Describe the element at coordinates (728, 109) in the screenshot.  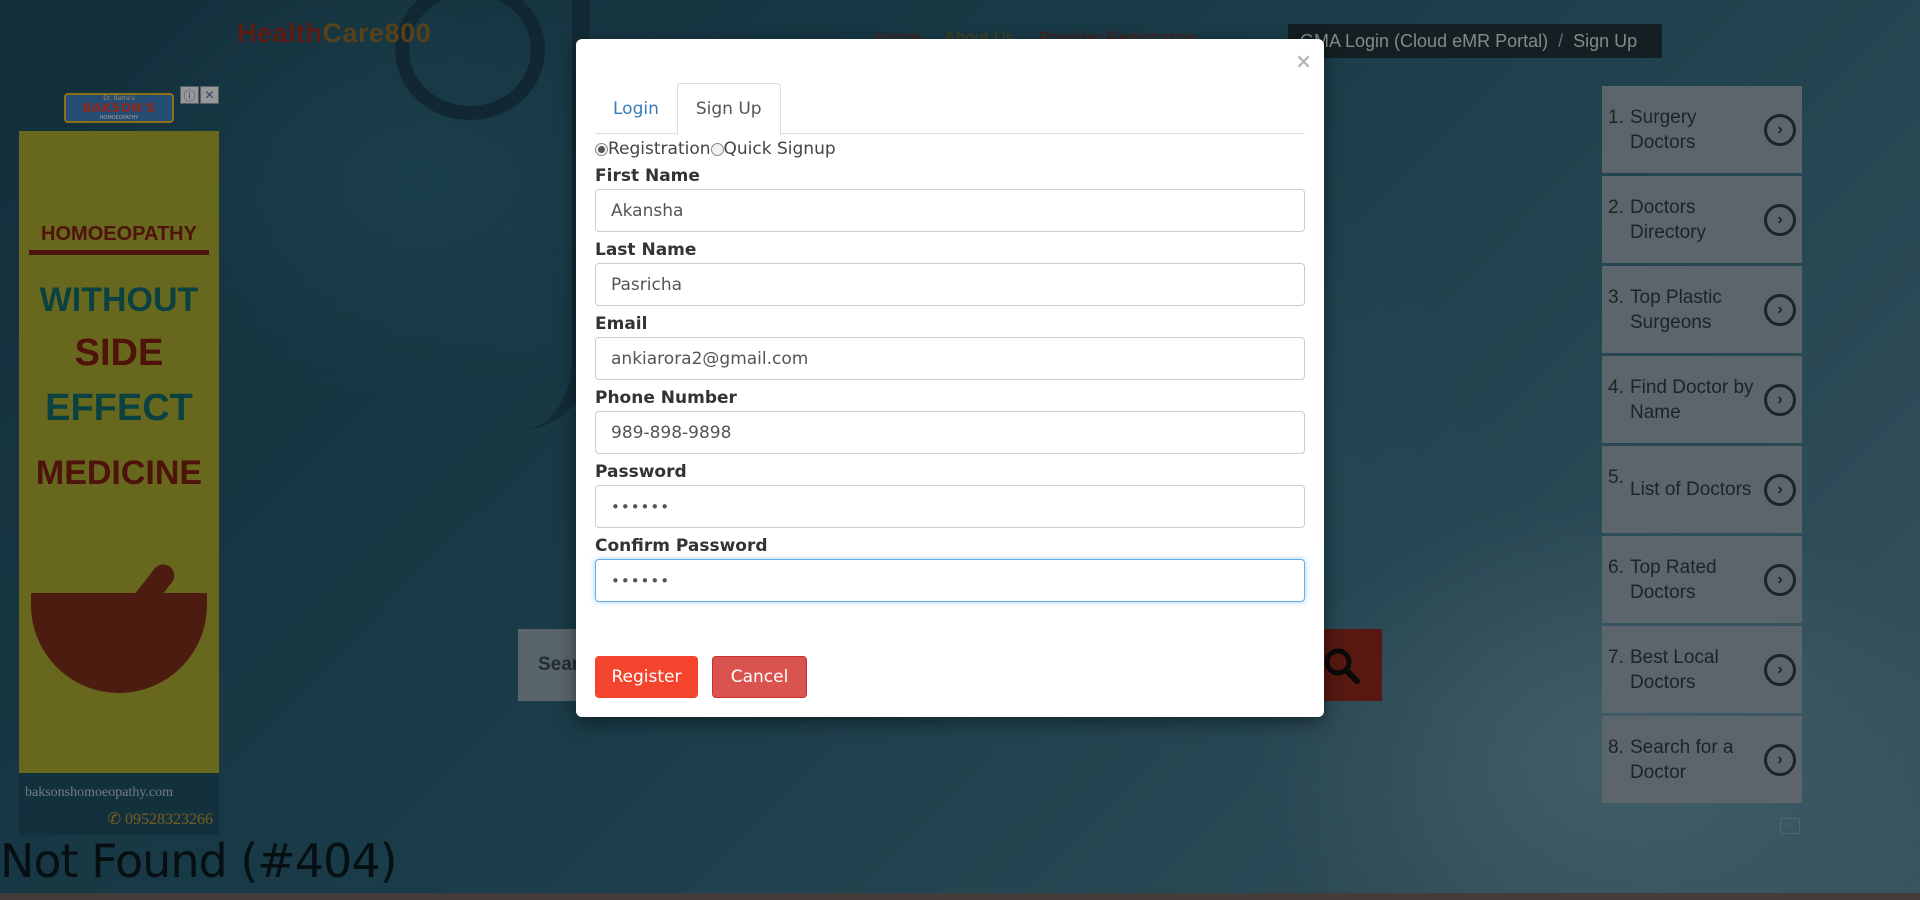
I see `tab-signup: Sign Up` at that location.